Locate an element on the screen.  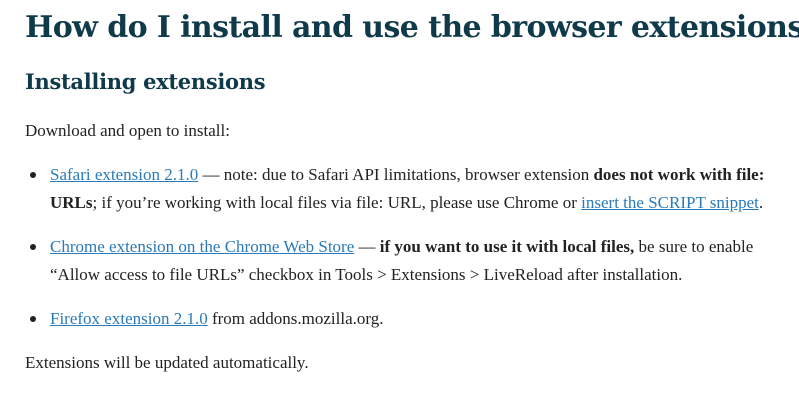
safari-note-suffix: . is located at coordinates (761, 202).